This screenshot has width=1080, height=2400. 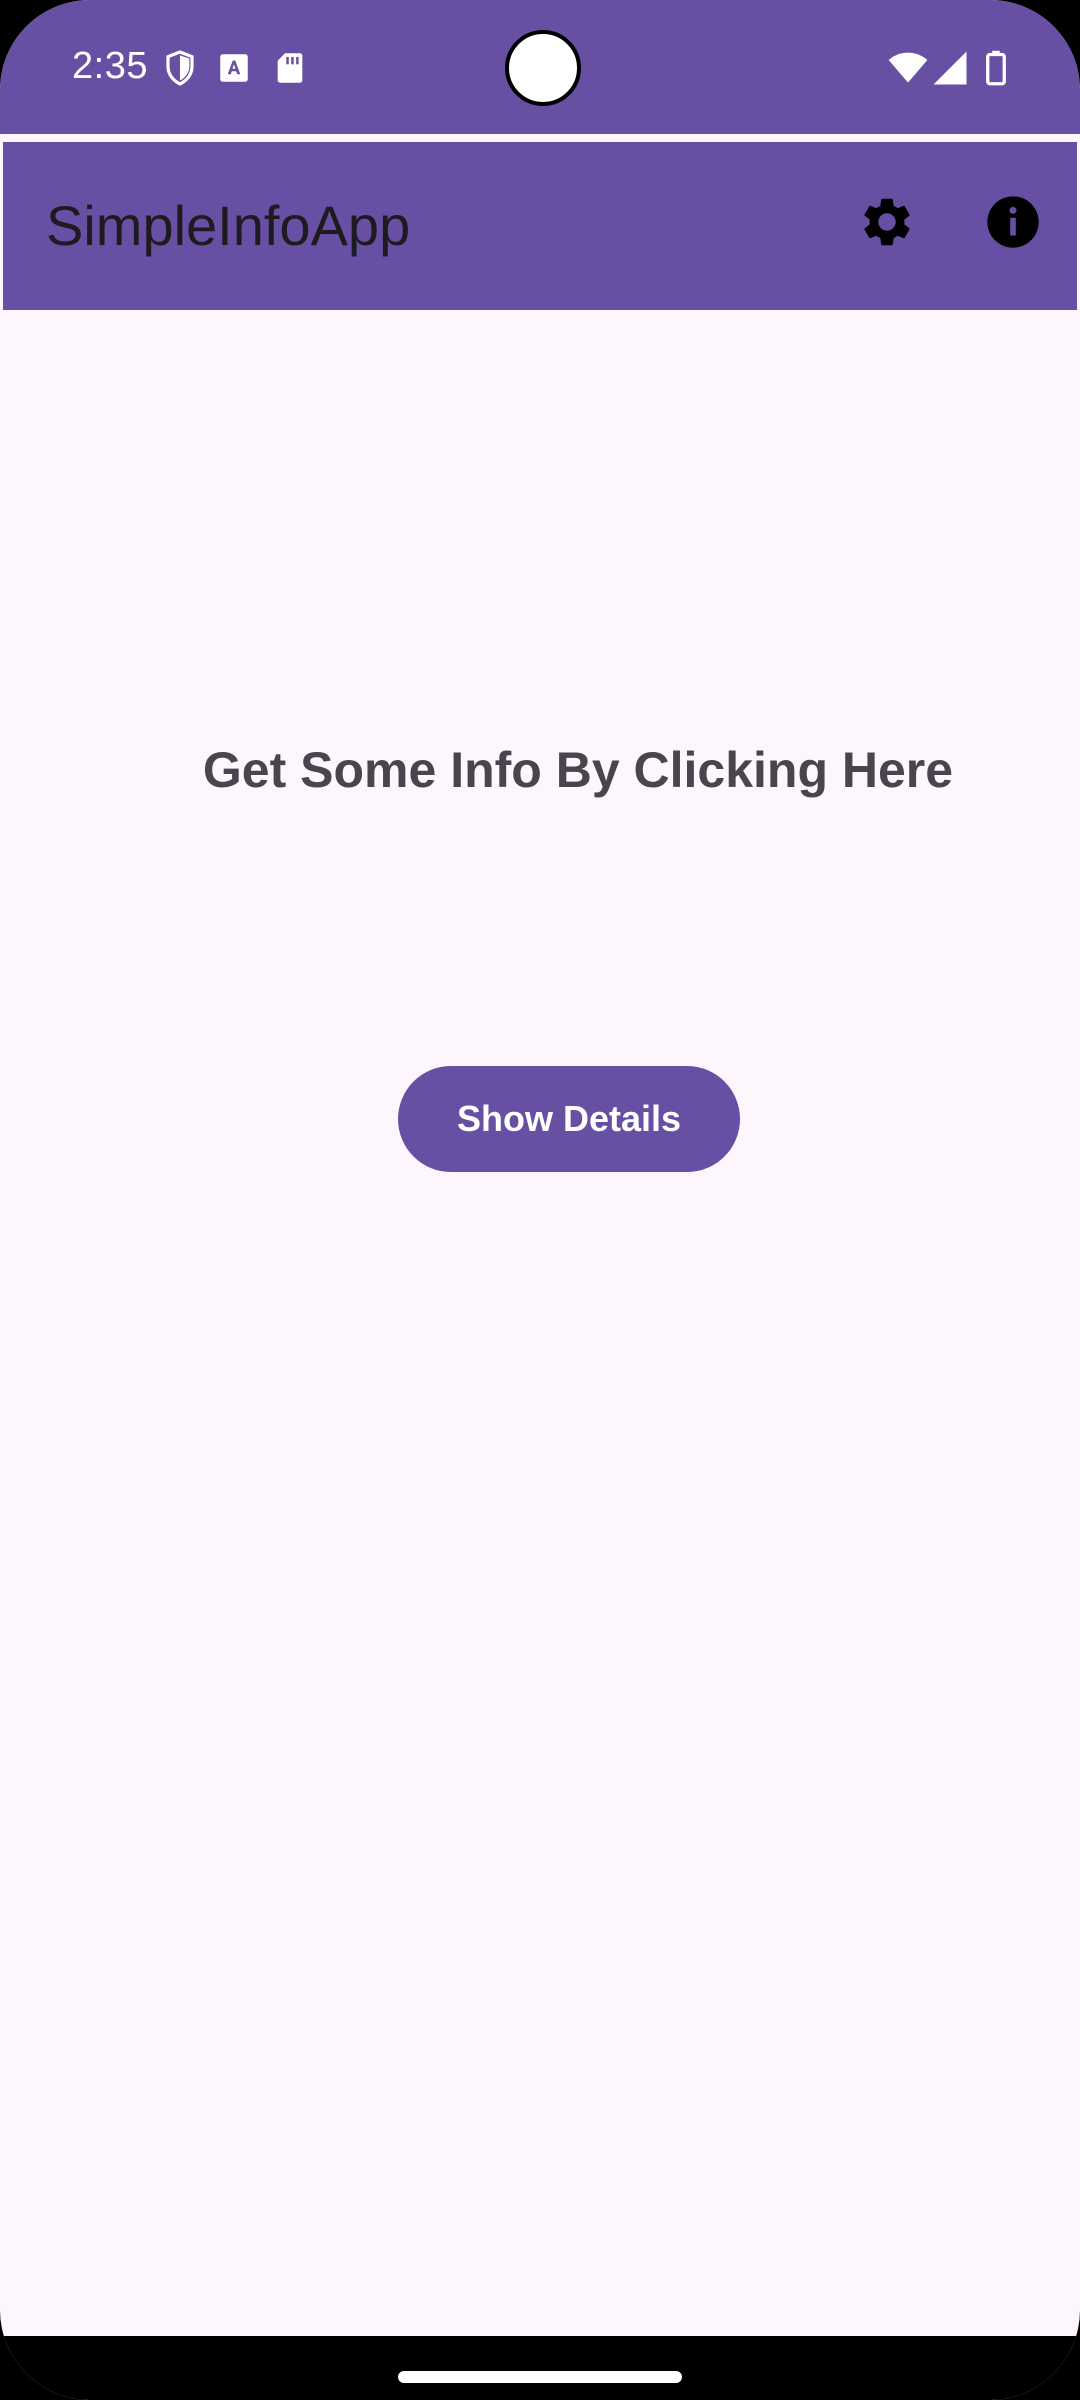 What do you see at coordinates (290, 68) in the screenshot?
I see `sd-card-icon` at bounding box center [290, 68].